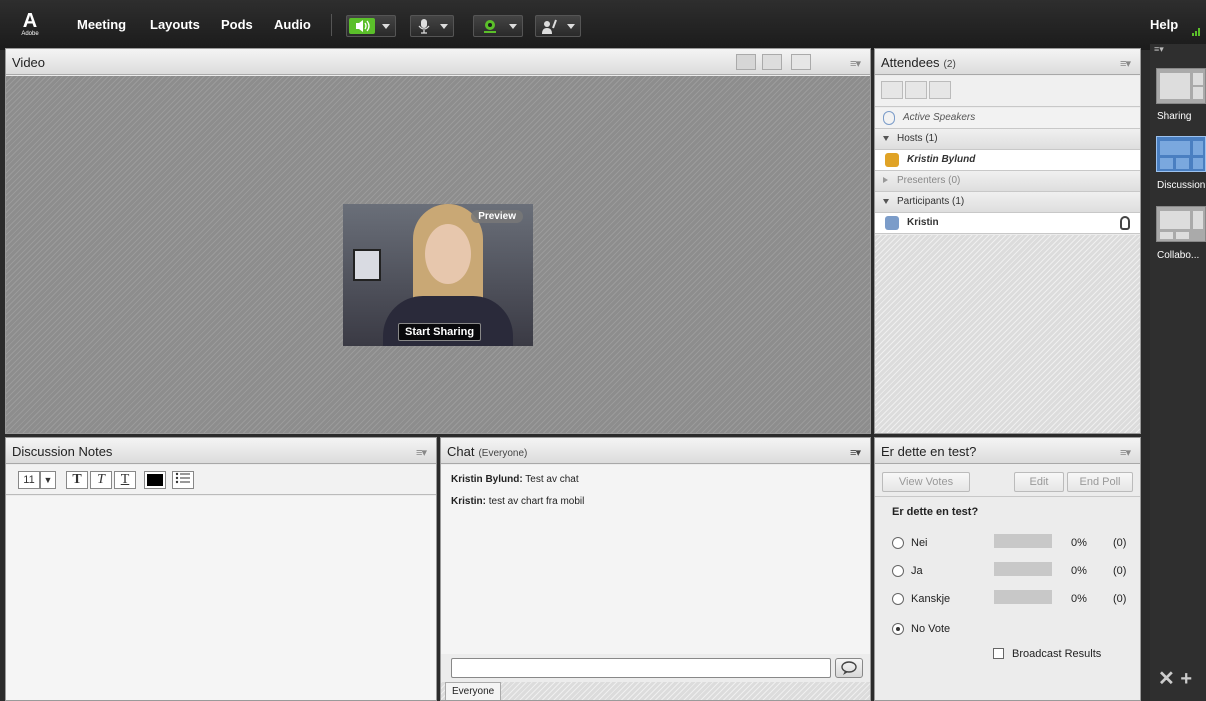  Describe the element at coordinates (949, 64) in the screenshot. I see `attendees-count: (2)` at that location.